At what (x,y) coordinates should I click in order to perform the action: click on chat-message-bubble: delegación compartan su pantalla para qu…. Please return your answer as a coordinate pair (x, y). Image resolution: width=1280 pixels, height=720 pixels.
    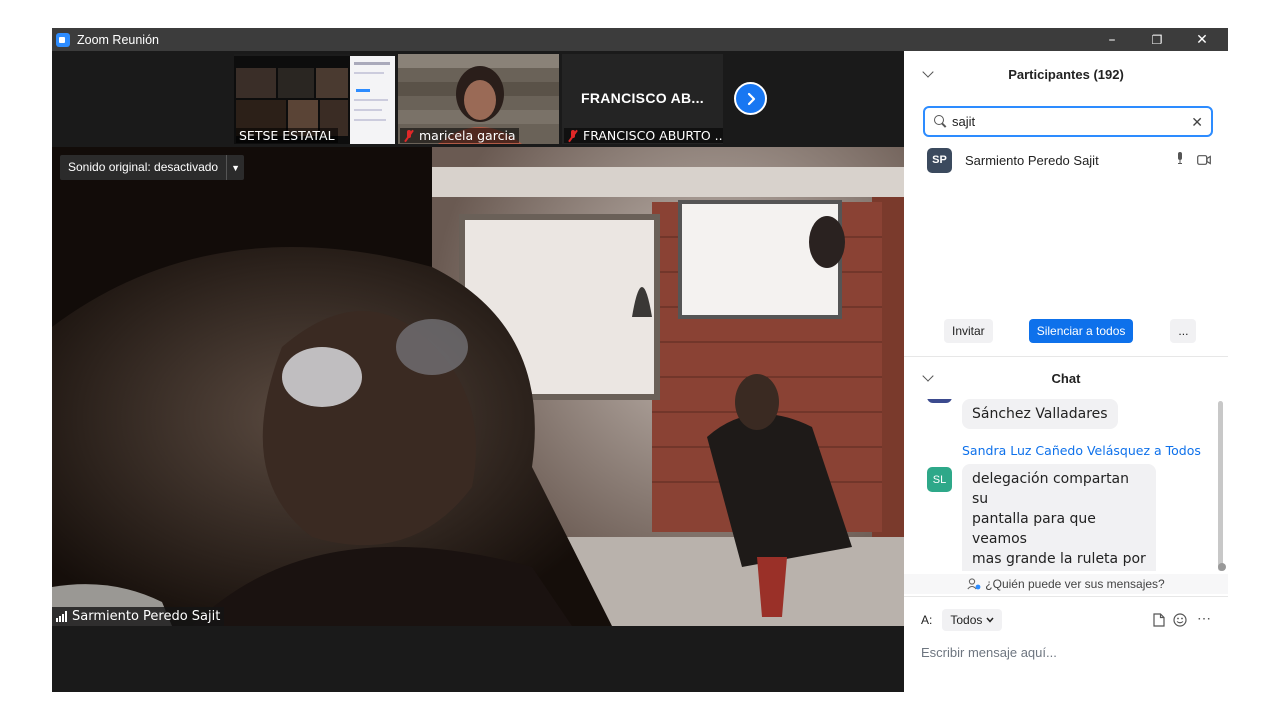
    Looking at the image, I should click on (1059, 517).